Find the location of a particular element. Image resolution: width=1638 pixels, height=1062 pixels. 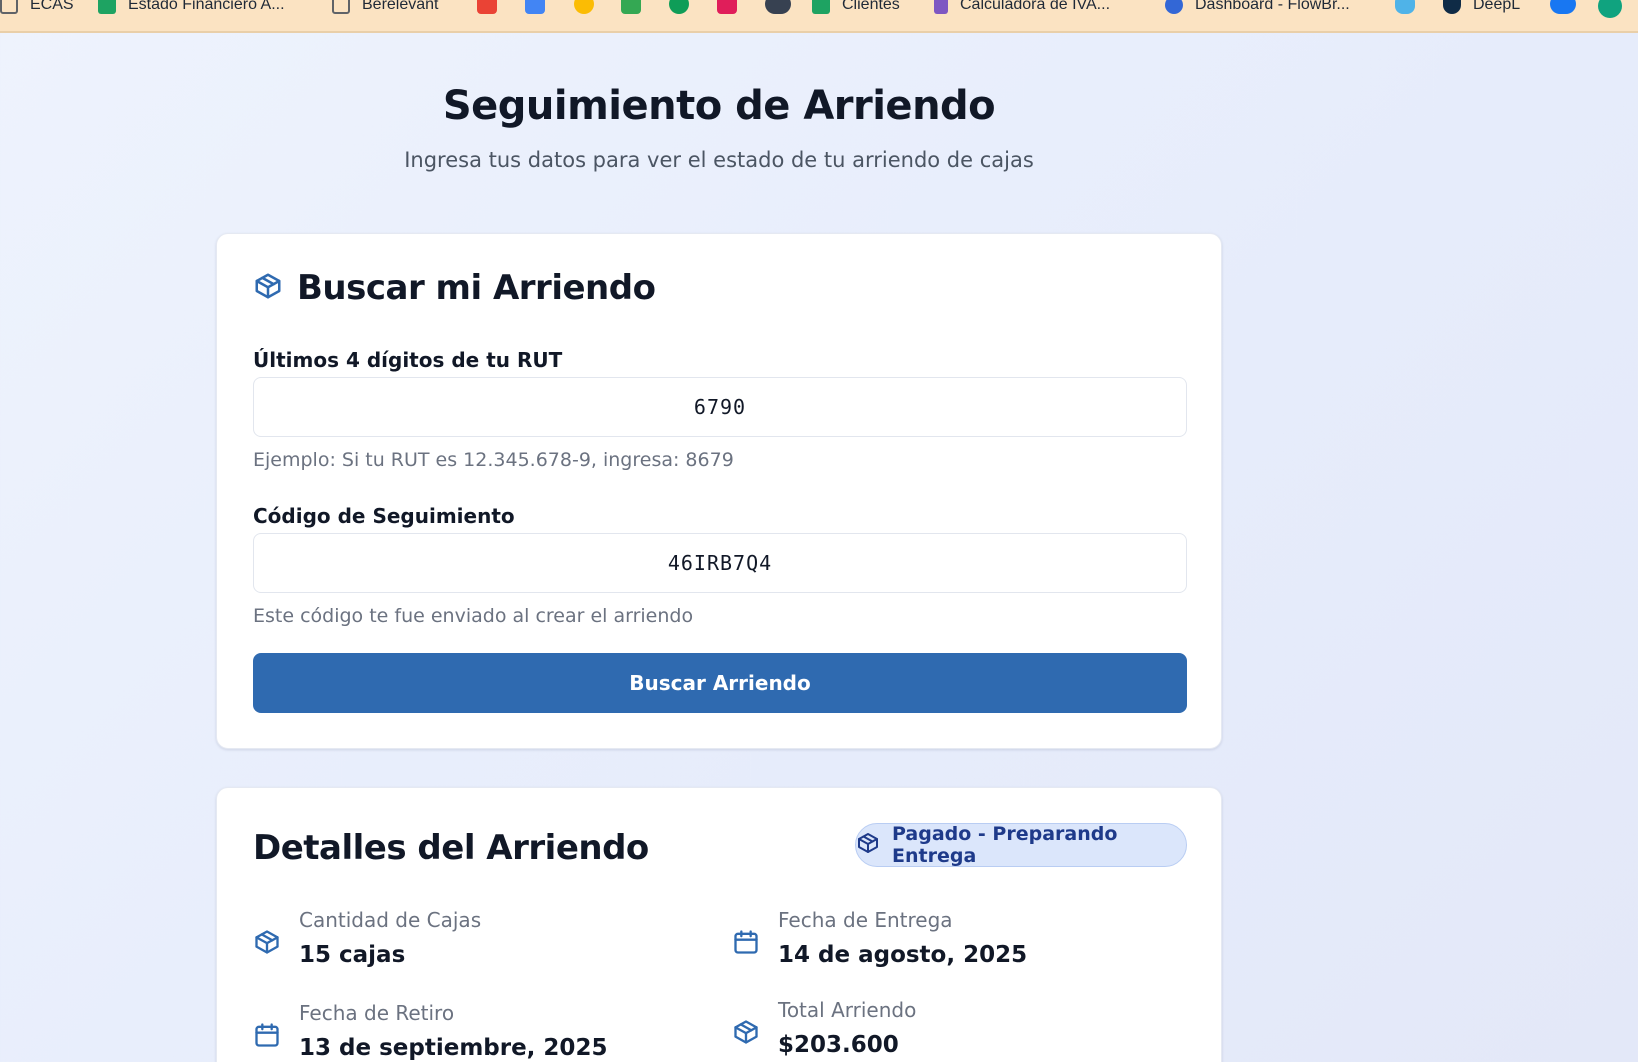

info-label: Fecha de Retiro is located at coordinates (377, 1013).